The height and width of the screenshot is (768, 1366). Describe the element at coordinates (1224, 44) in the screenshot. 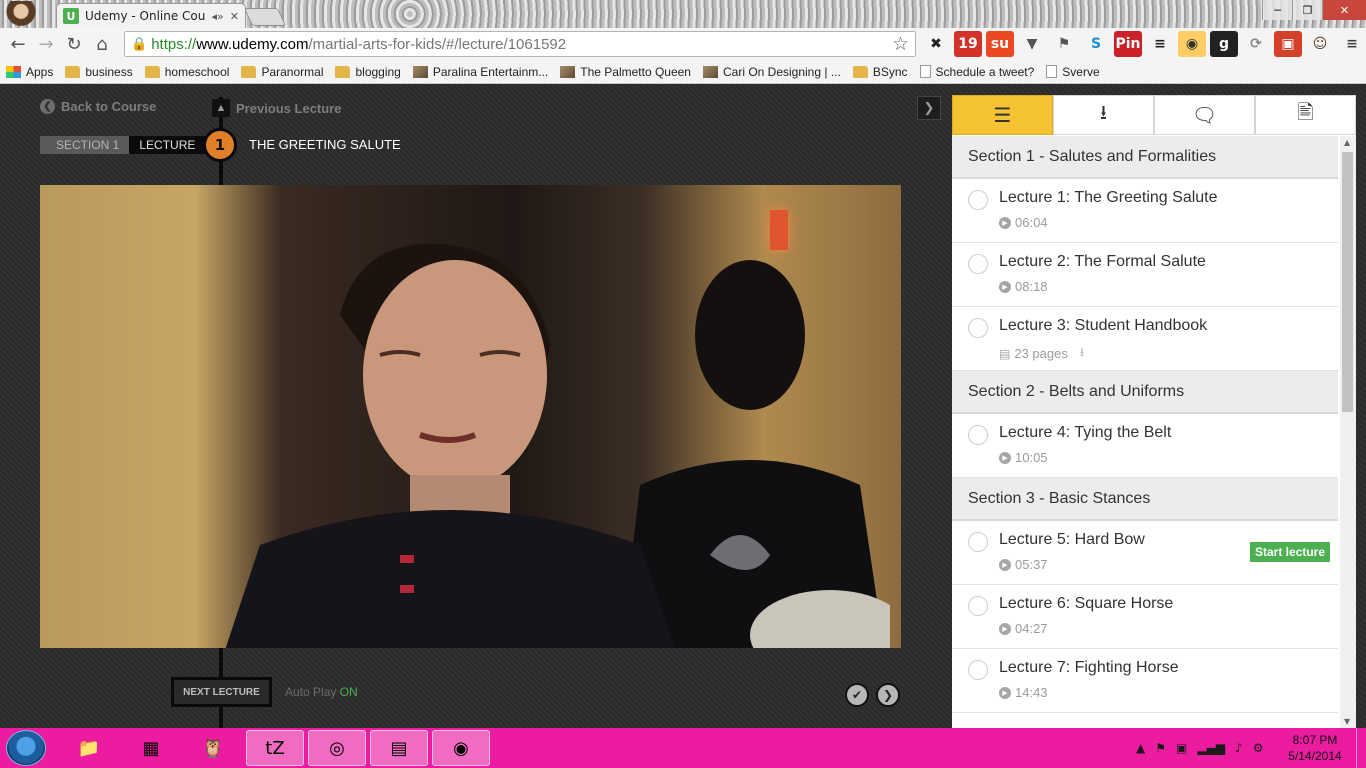

I see `goodreads-icon: g` at that location.